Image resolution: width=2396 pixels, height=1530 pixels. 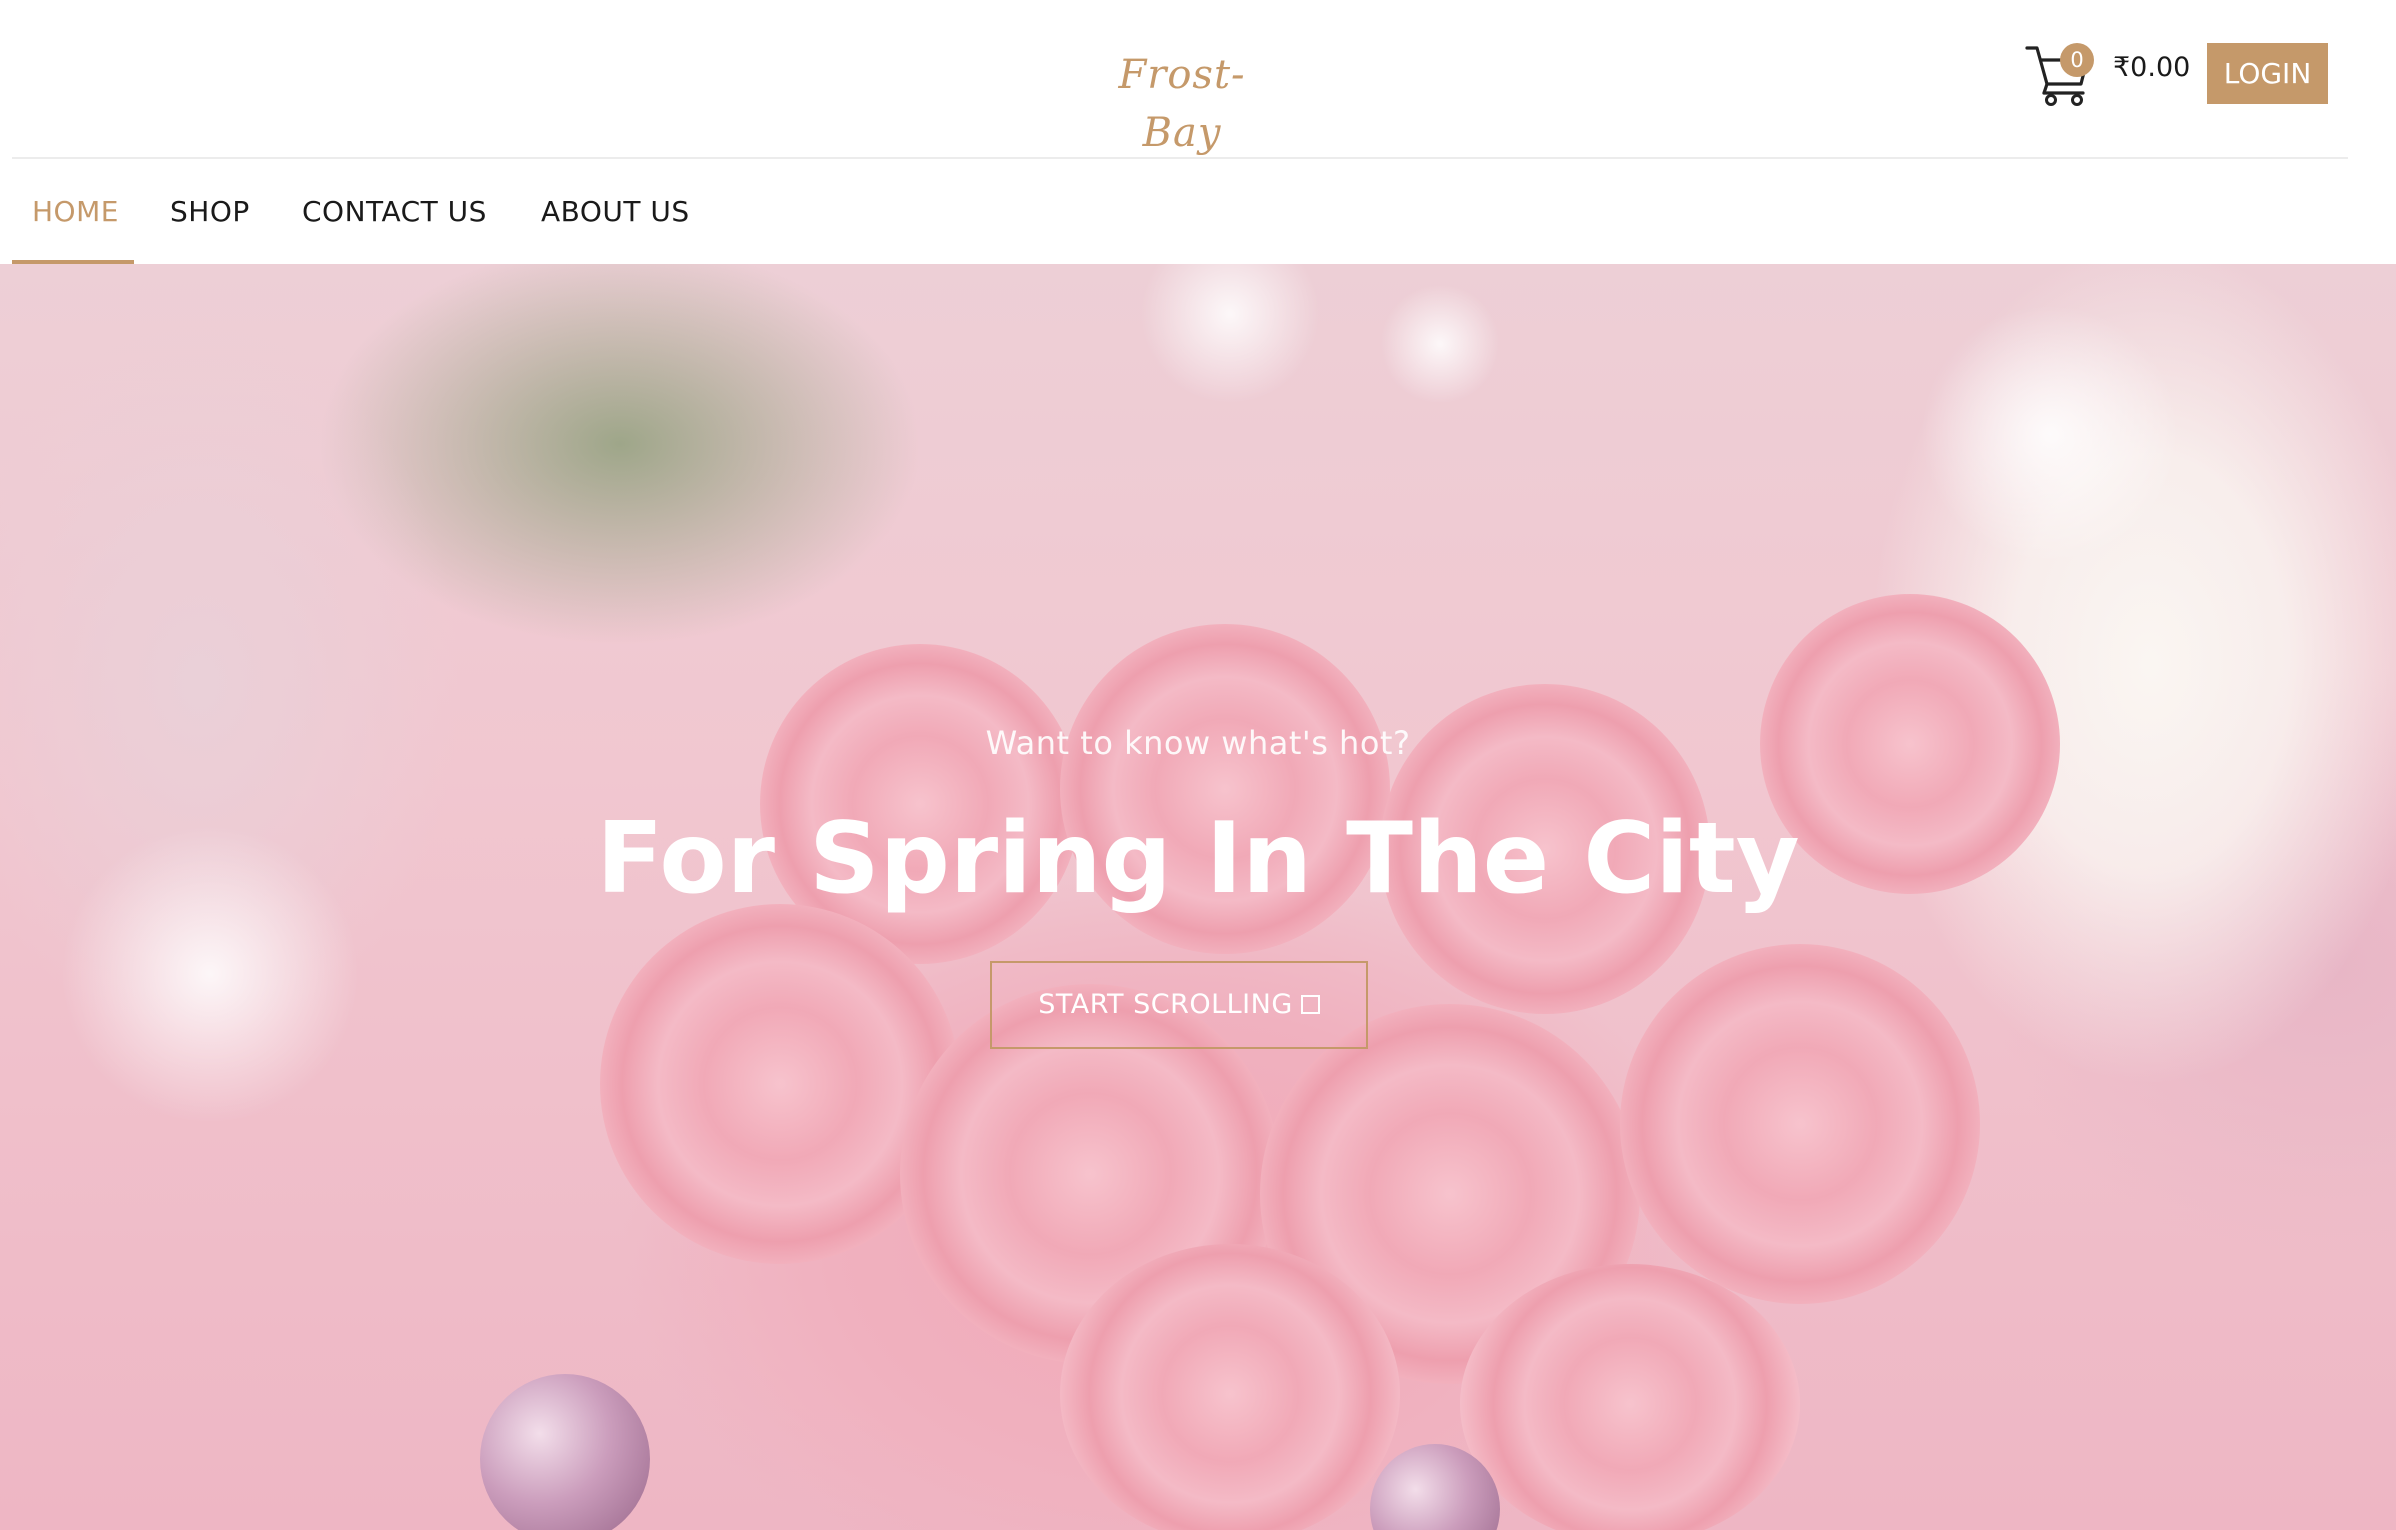 I want to click on nav-item-home: HOME, so click(x=75, y=212).